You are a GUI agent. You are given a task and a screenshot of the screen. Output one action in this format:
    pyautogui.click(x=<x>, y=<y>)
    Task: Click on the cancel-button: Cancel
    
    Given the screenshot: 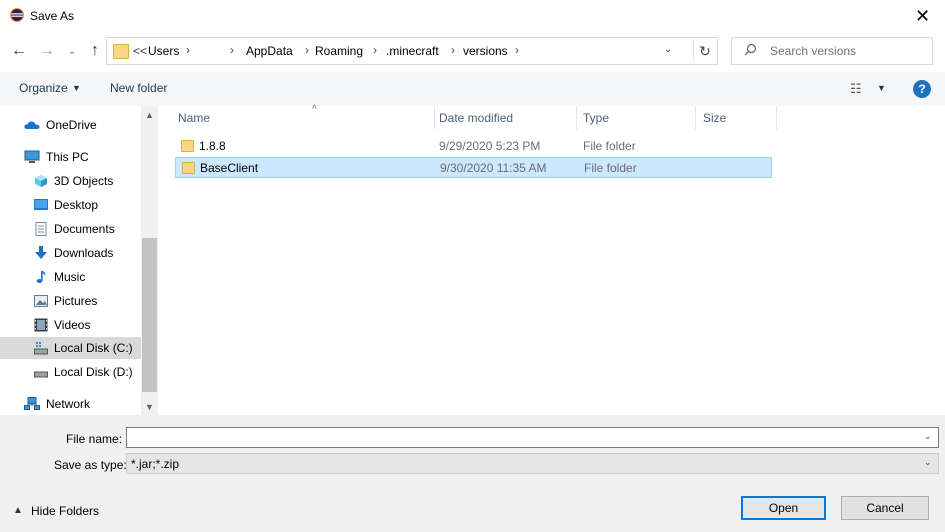 What is the action you would take?
    pyautogui.click(x=885, y=508)
    